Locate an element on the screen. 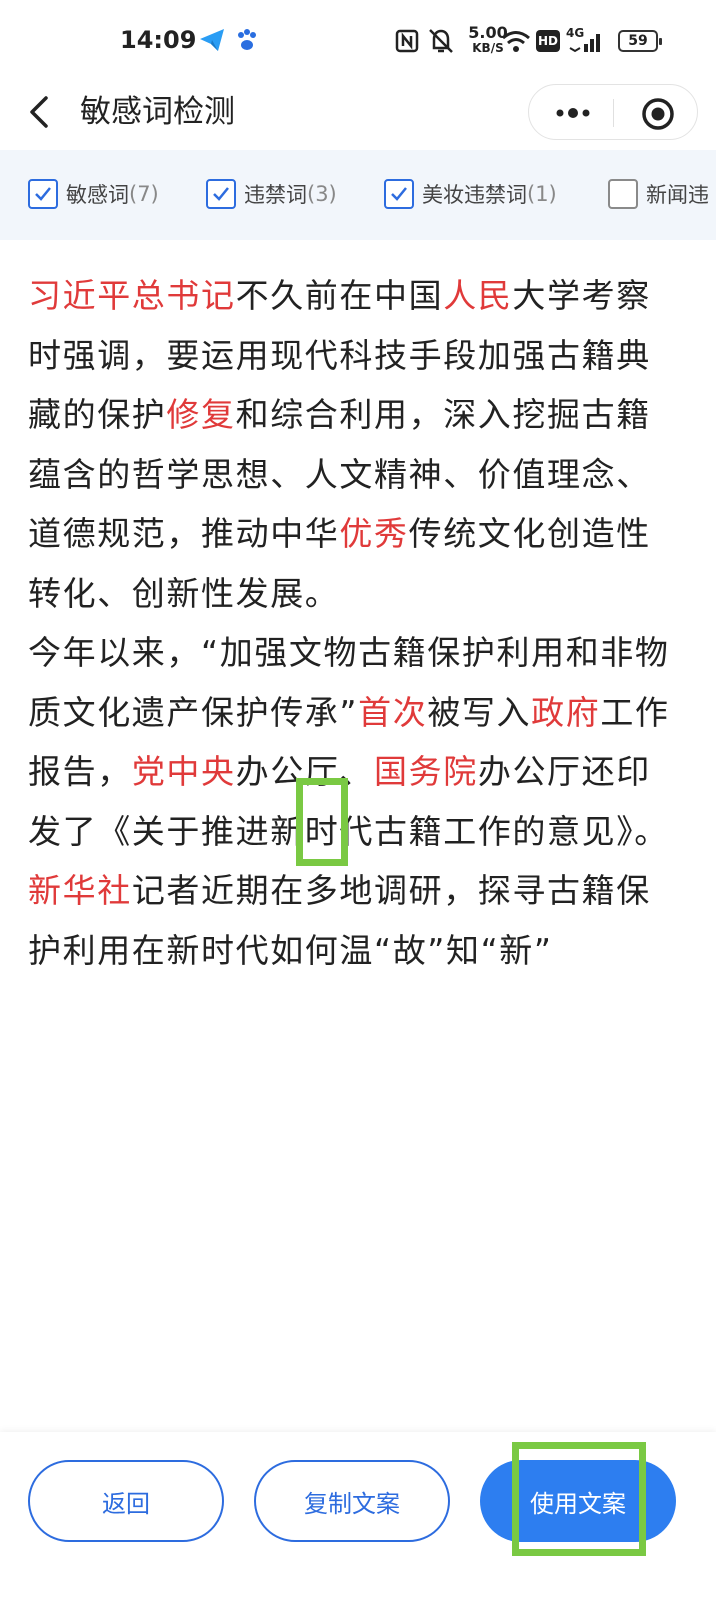  filter-count: (7) is located at coordinates (144, 194).